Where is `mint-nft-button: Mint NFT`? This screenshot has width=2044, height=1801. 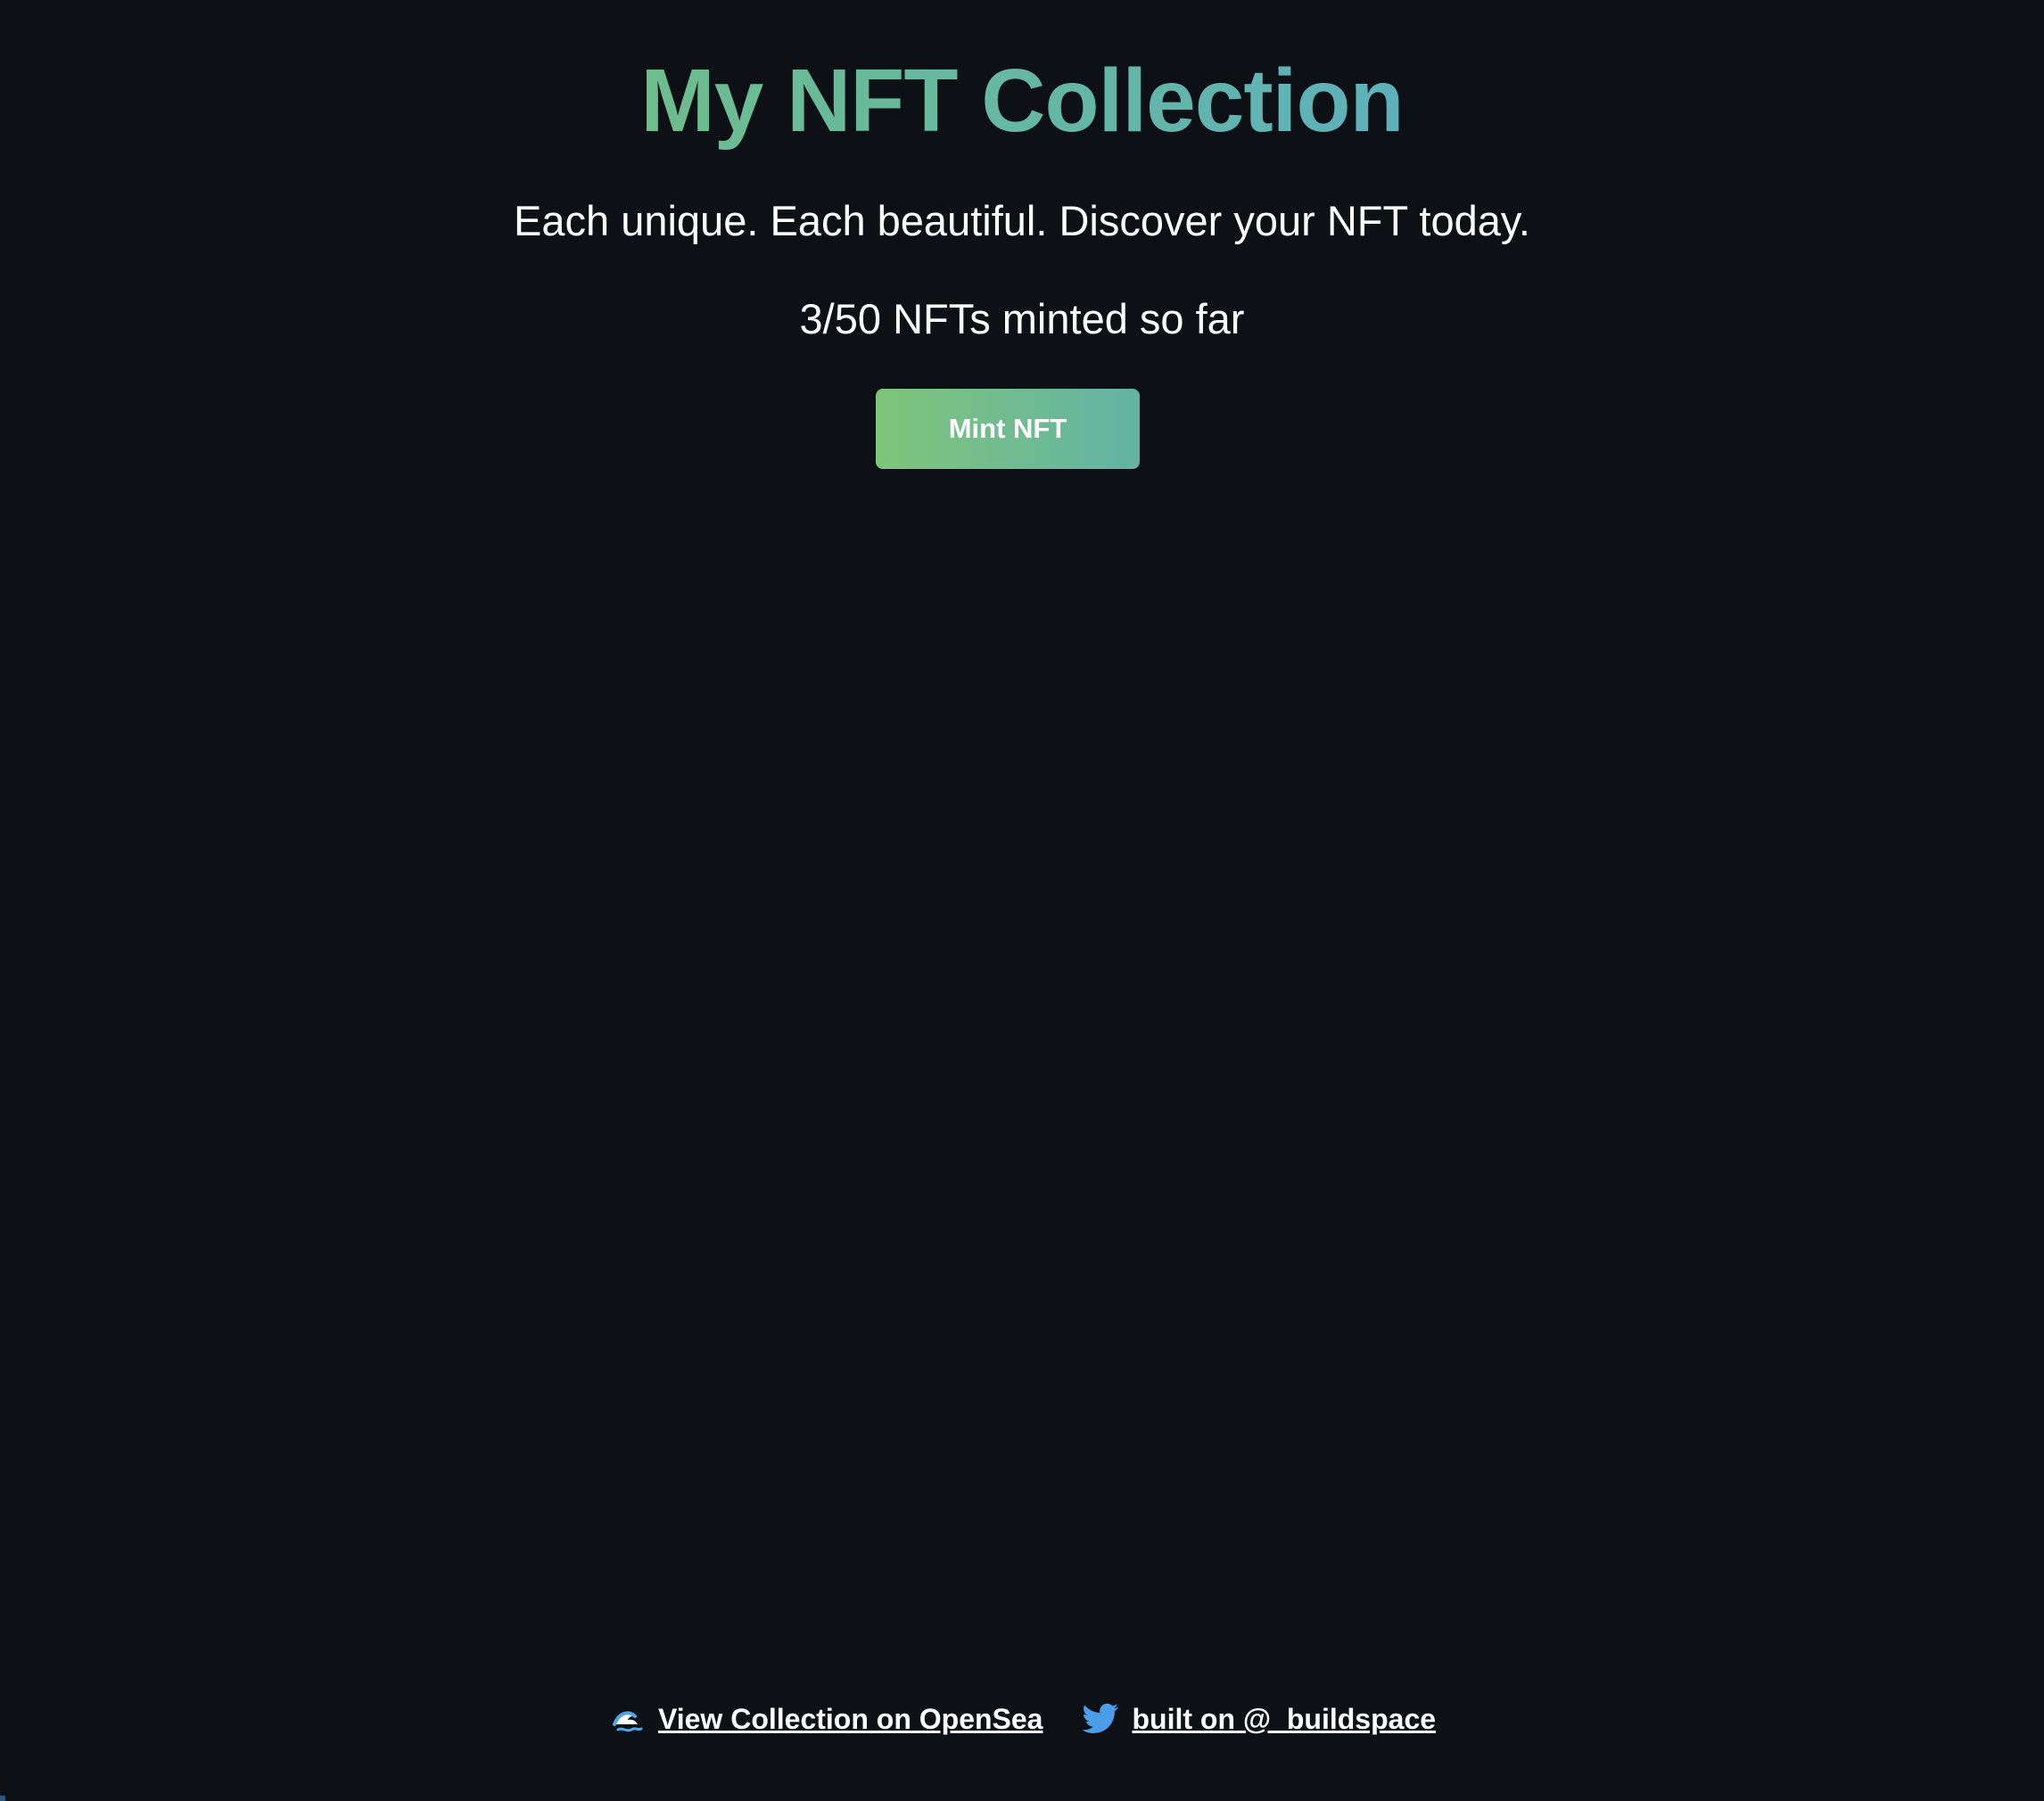
mint-nft-button: Mint NFT is located at coordinates (1008, 429).